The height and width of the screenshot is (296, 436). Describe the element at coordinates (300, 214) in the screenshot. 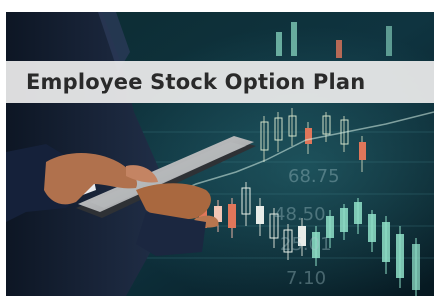

I see `overlay-number-2: 48.50` at that location.